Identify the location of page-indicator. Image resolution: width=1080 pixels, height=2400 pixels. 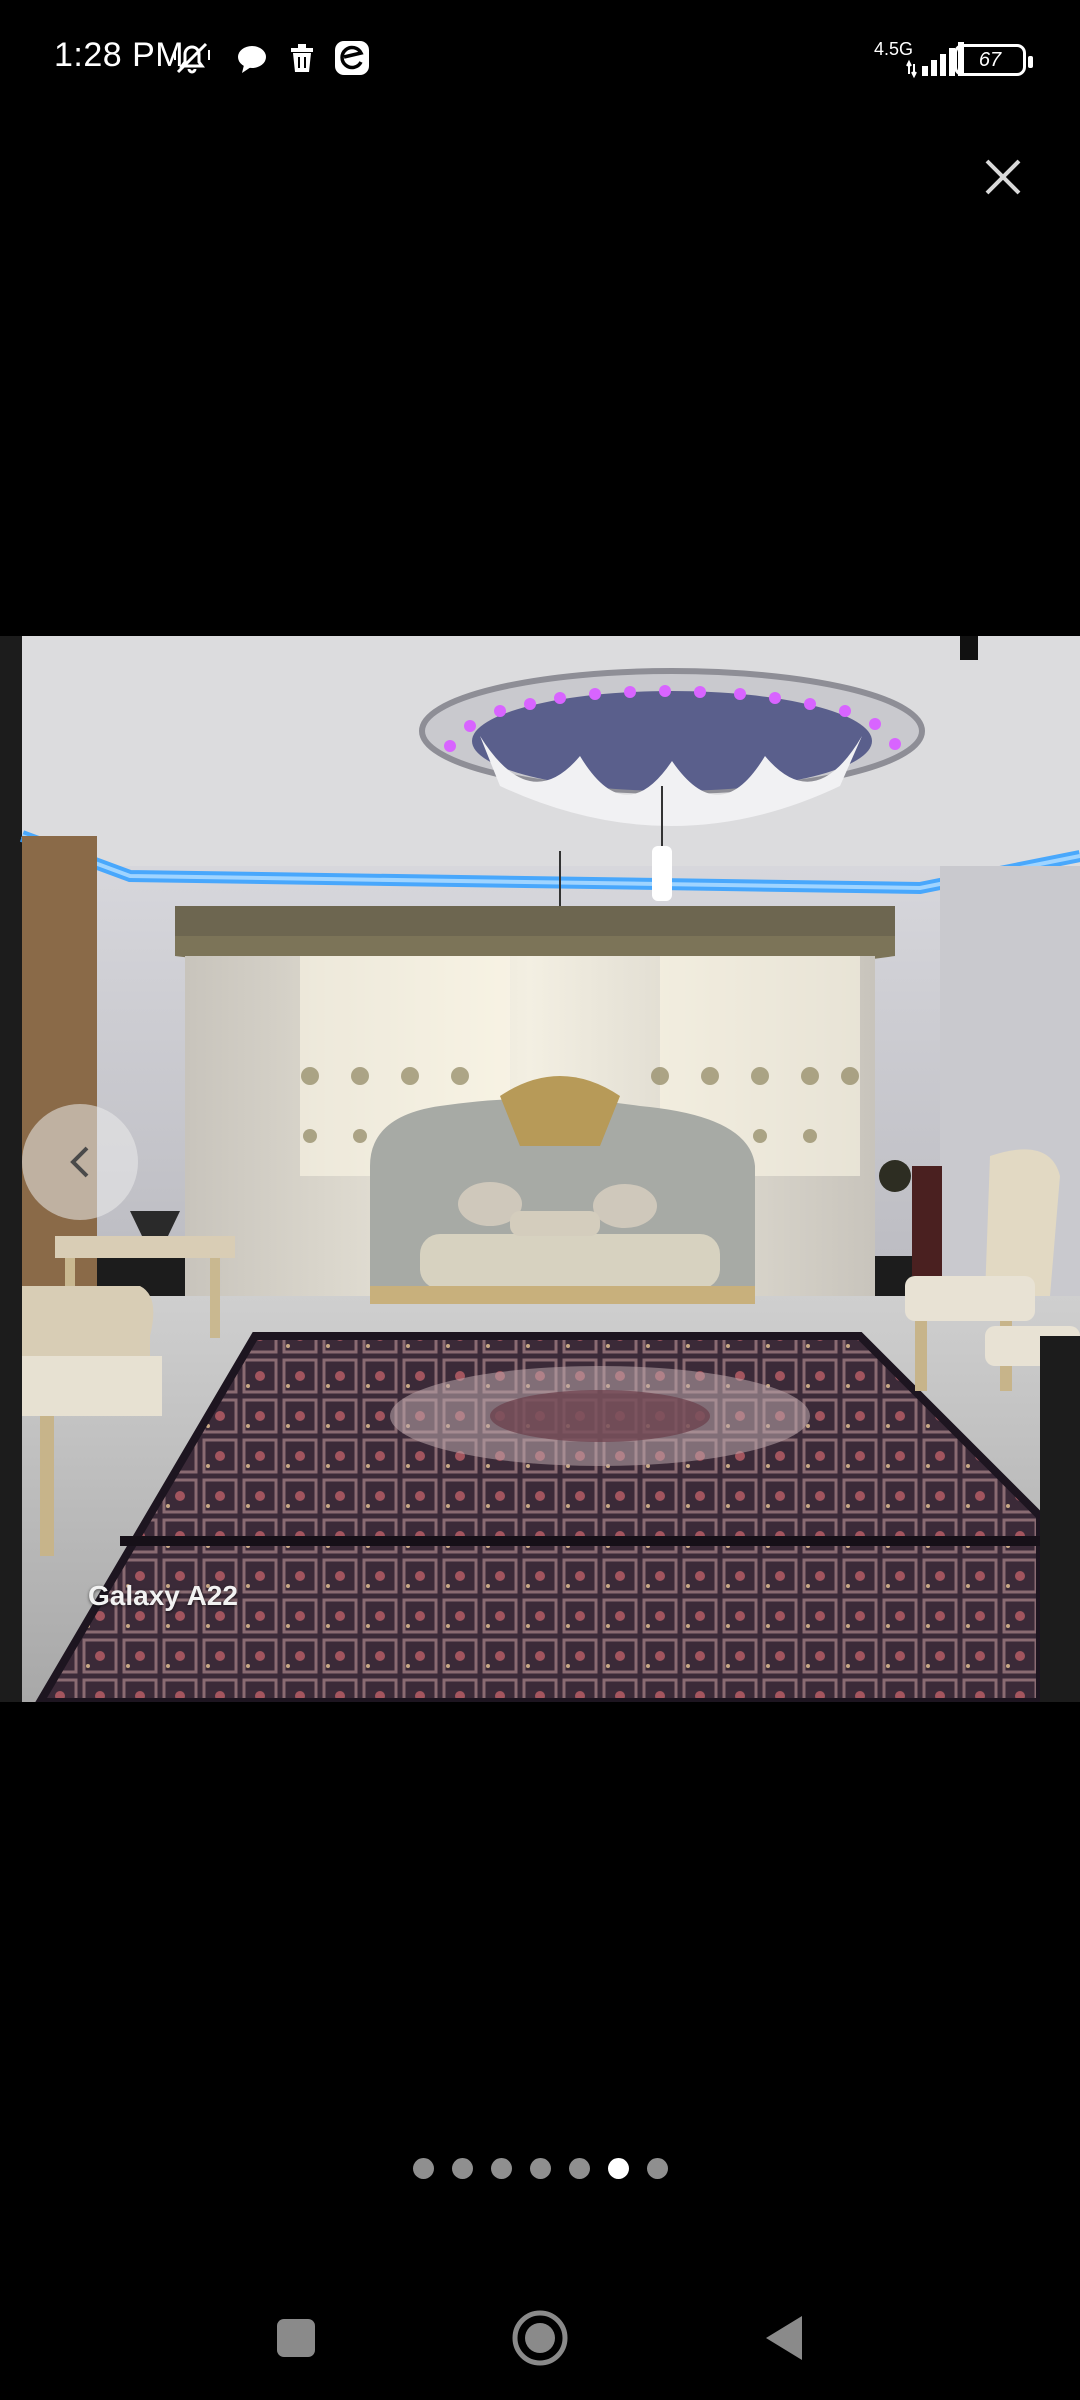
(540, 2168).